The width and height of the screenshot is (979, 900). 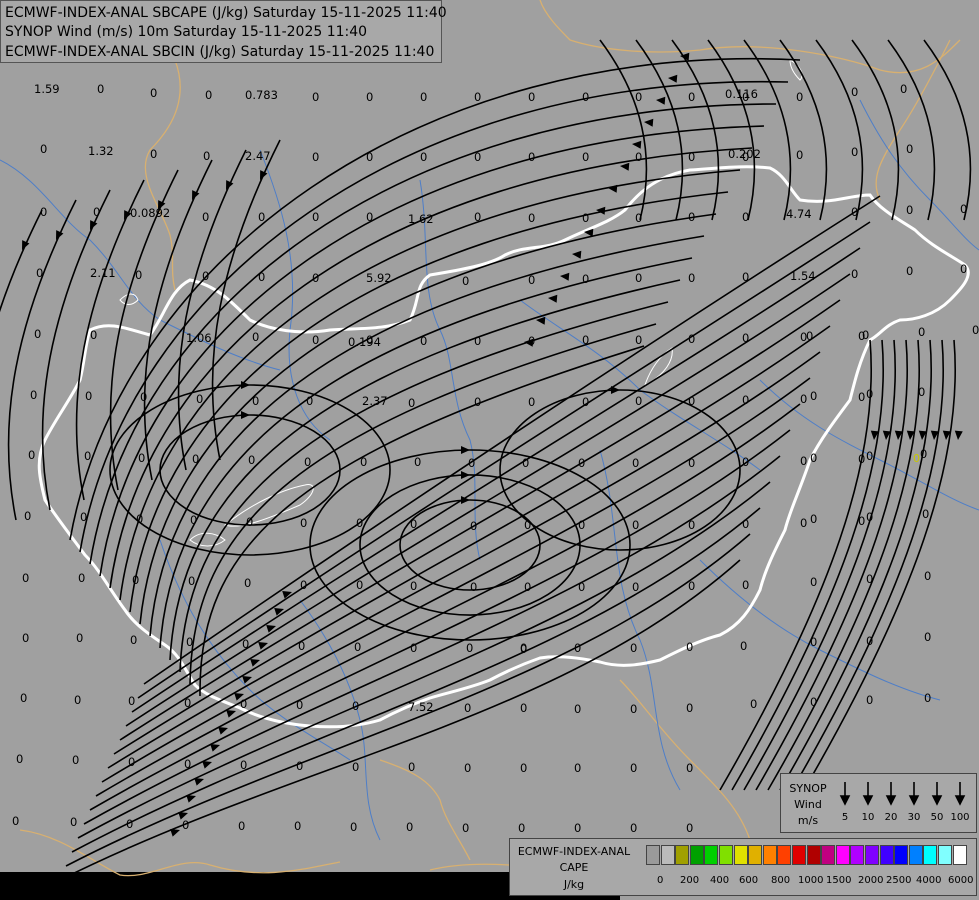 What do you see at coordinates (914, 817) in the screenshot?
I see `wind-speed-label: 30` at bounding box center [914, 817].